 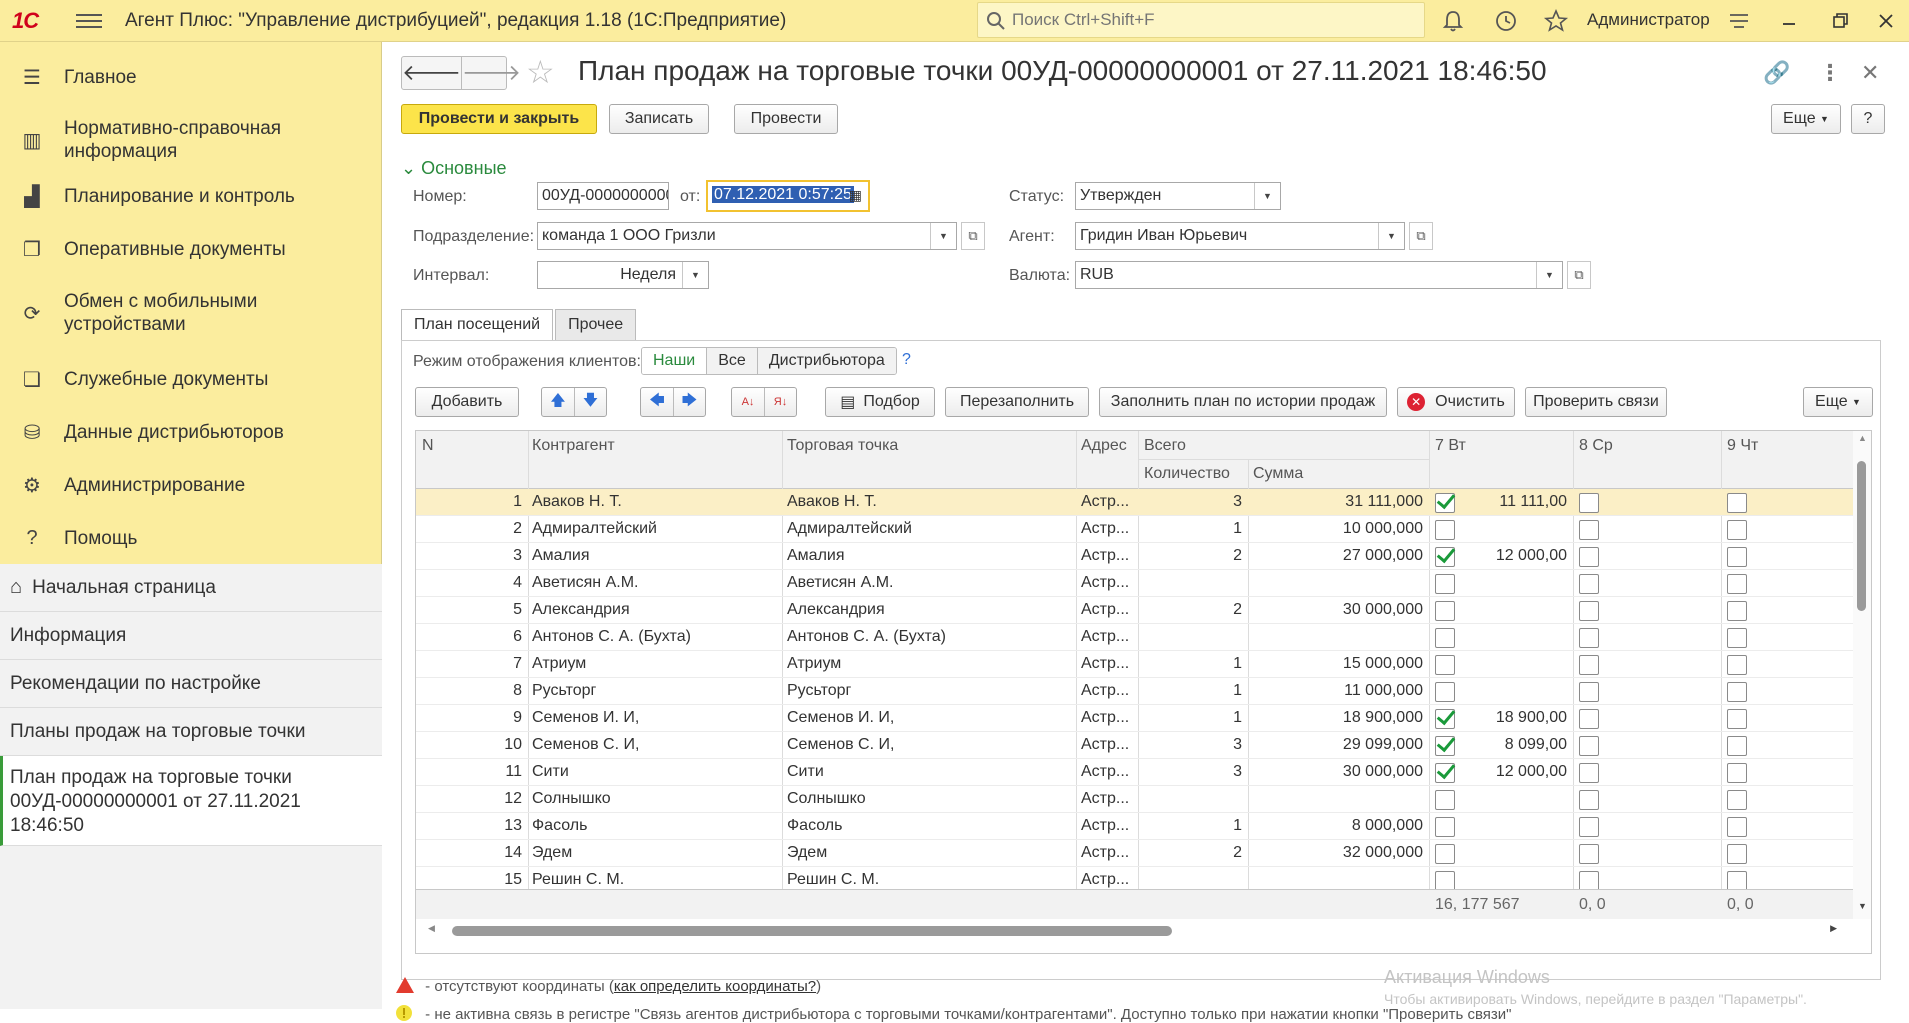 I want to click on close-icon: ✕, so click(x=1870, y=73).